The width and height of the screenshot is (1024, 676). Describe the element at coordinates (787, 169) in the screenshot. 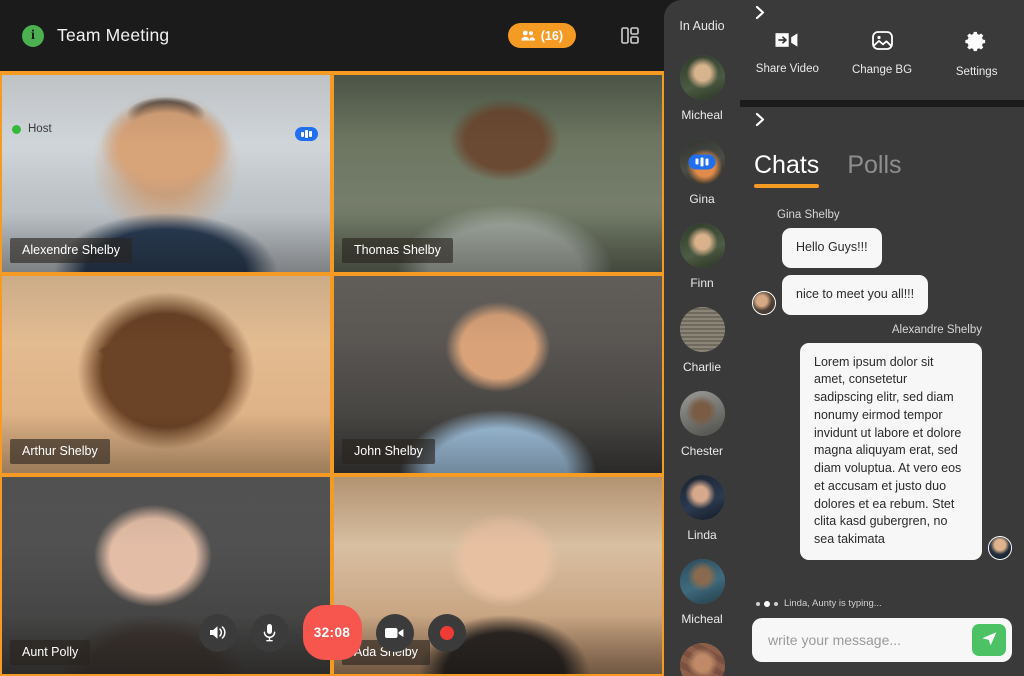

I see `tab-chats: Chats` at that location.